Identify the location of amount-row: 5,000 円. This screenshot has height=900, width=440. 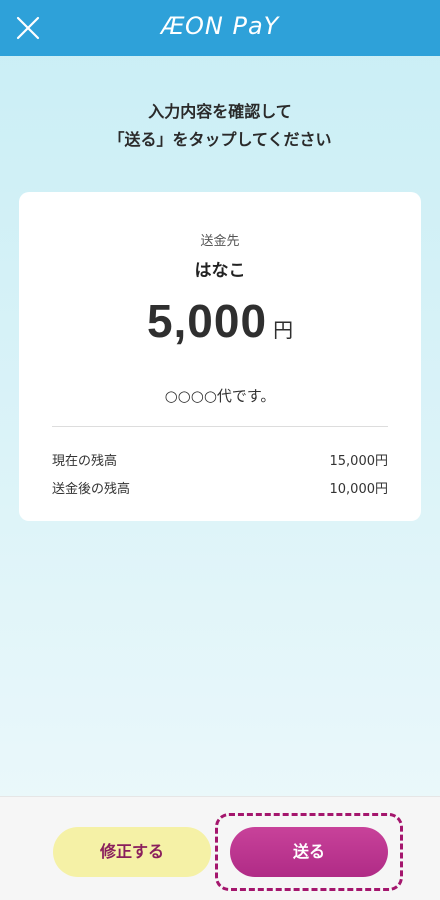
(220, 321).